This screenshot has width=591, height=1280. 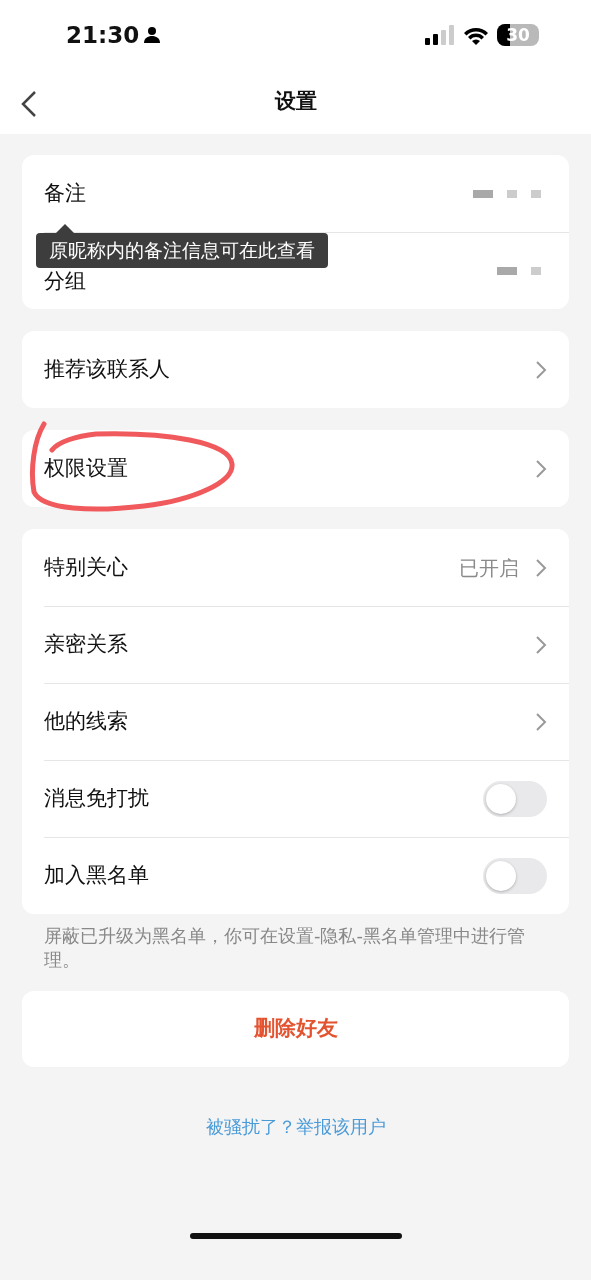 I want to click on wifi-icon, so click(x=476, y=35).